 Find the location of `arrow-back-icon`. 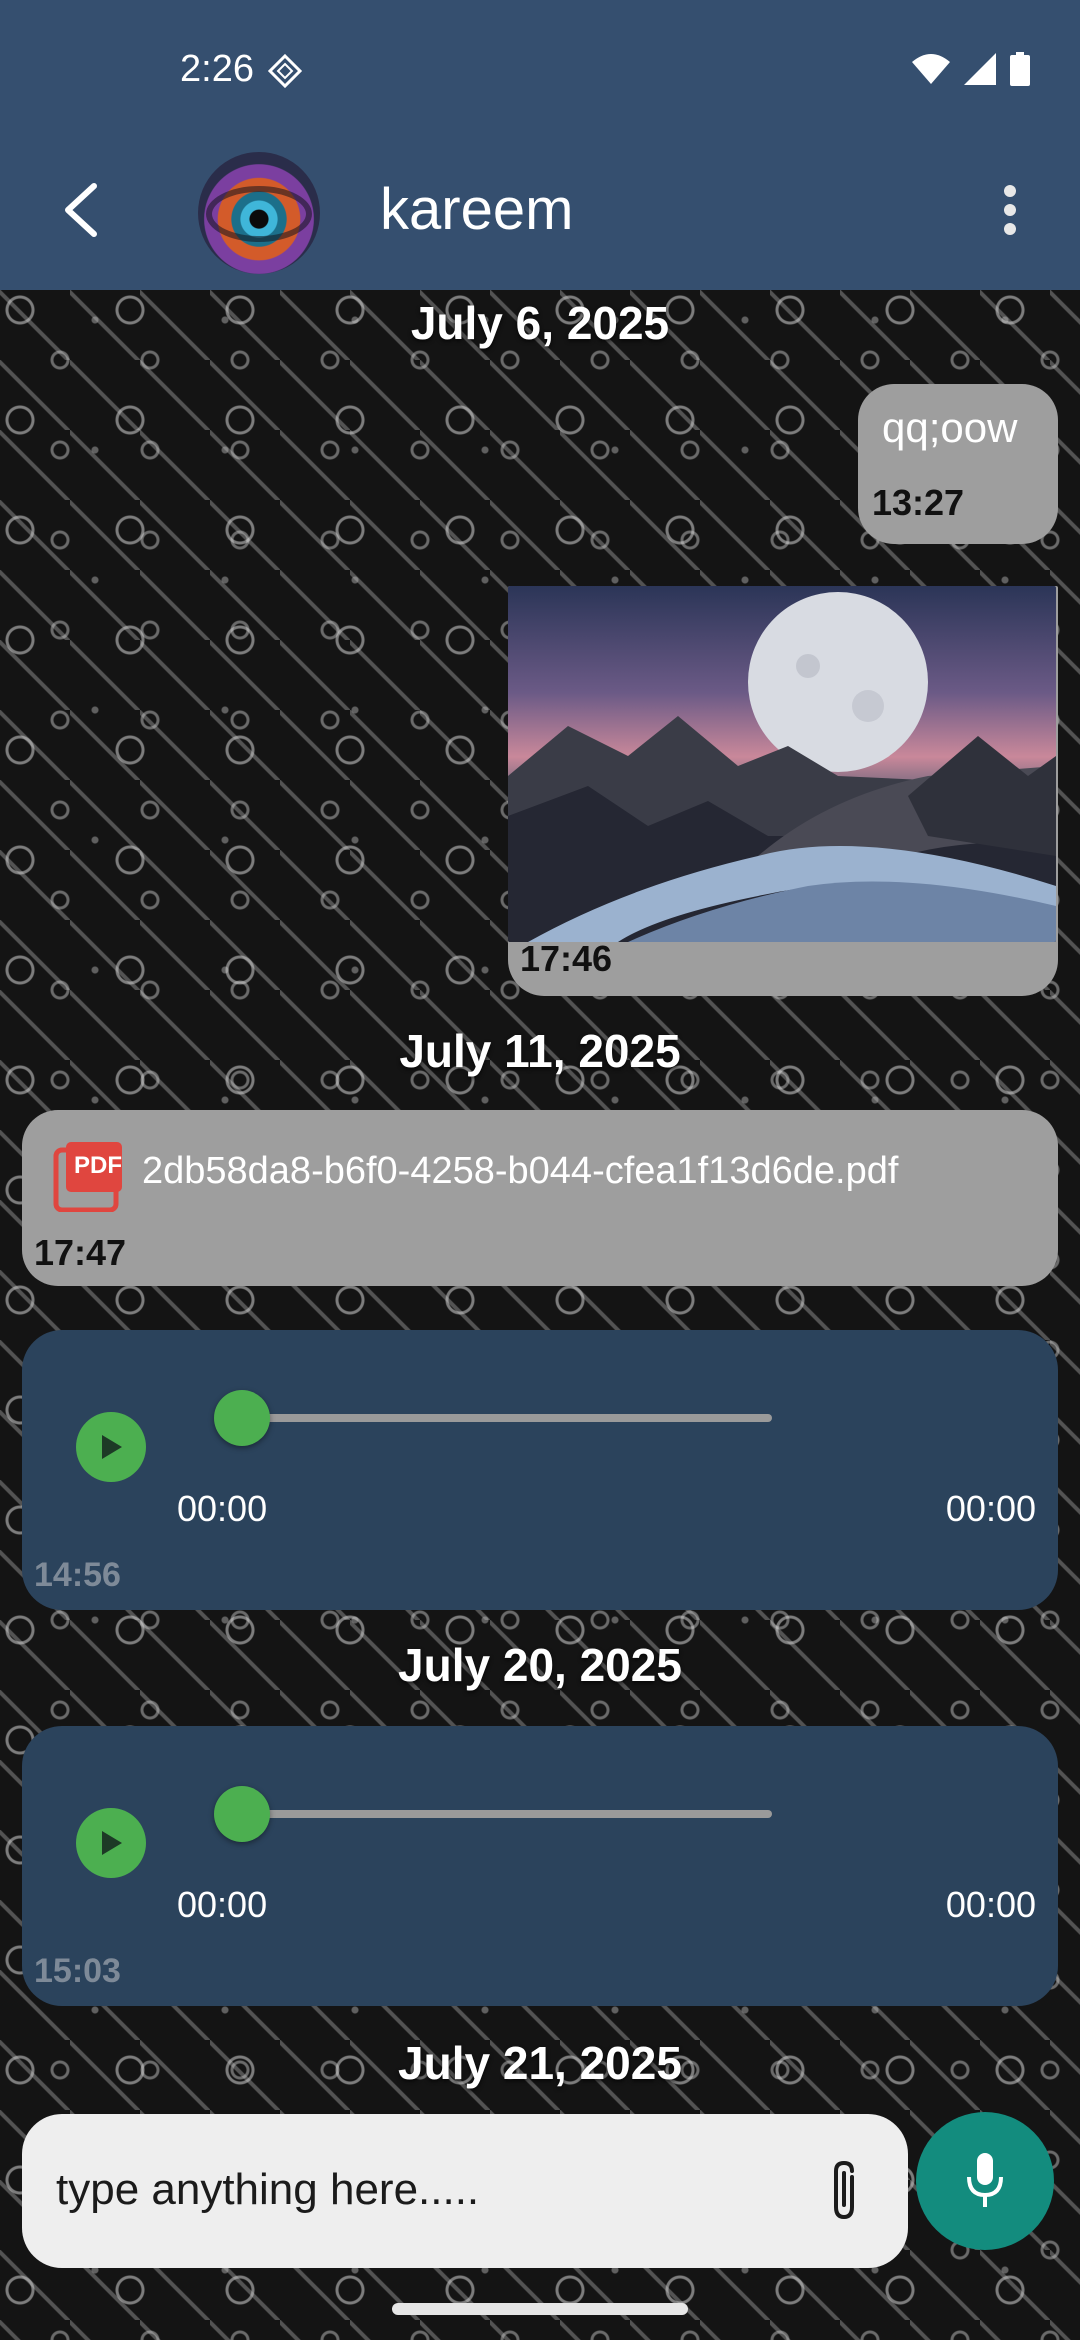

arrow-back-icon is located at coordinates (81, 210).